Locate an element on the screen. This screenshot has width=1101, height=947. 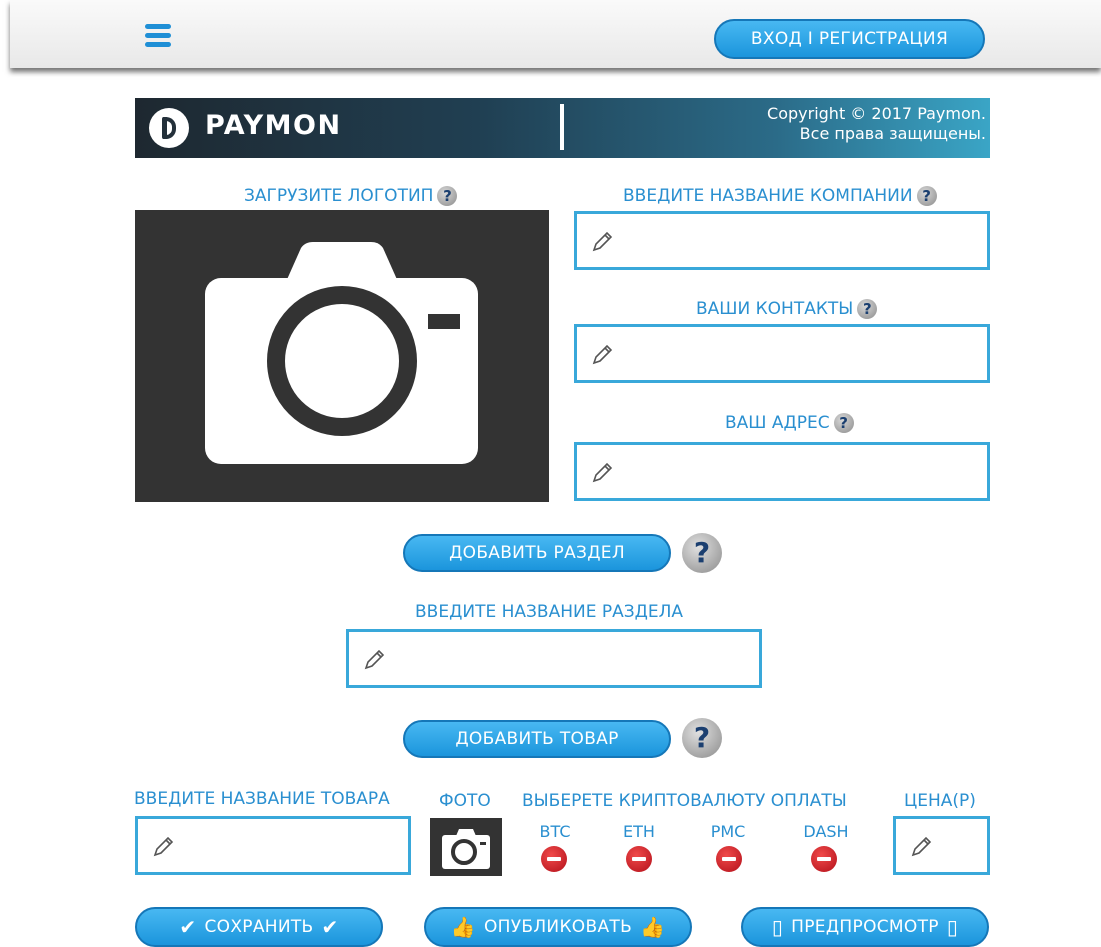
photo-label-text: ФОТО is located at coordinates (465, 801).